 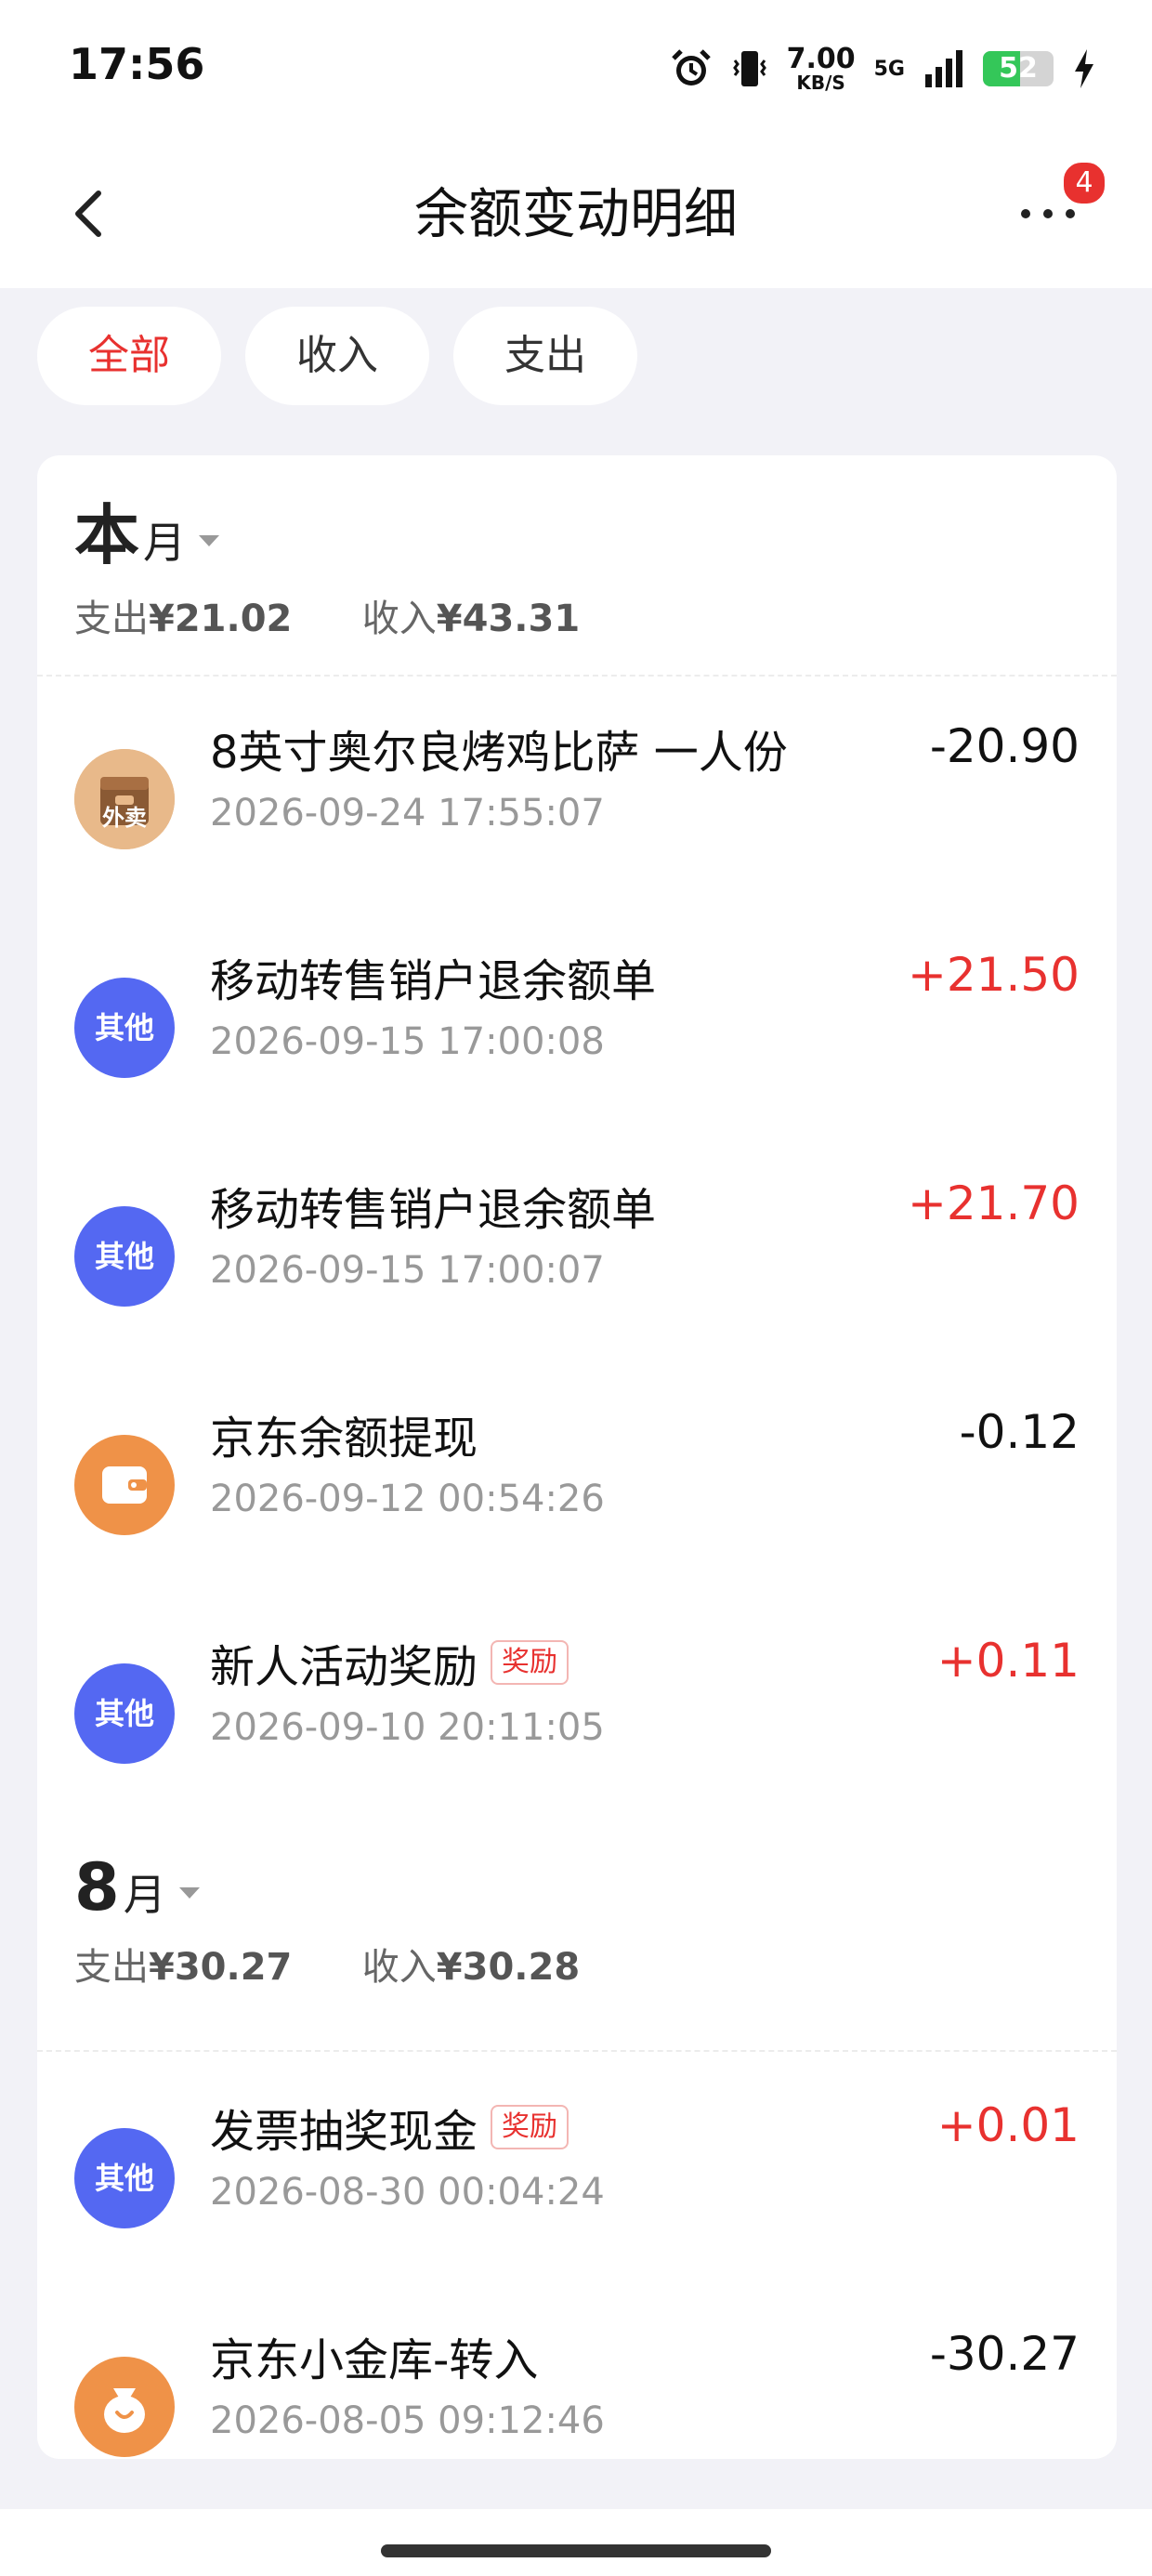 What do you see at coordinates (407, 1041) in the screenshot?
I see `transaction-time: 2026-09-15 17:00:08` at bounding box center [407, 1041].